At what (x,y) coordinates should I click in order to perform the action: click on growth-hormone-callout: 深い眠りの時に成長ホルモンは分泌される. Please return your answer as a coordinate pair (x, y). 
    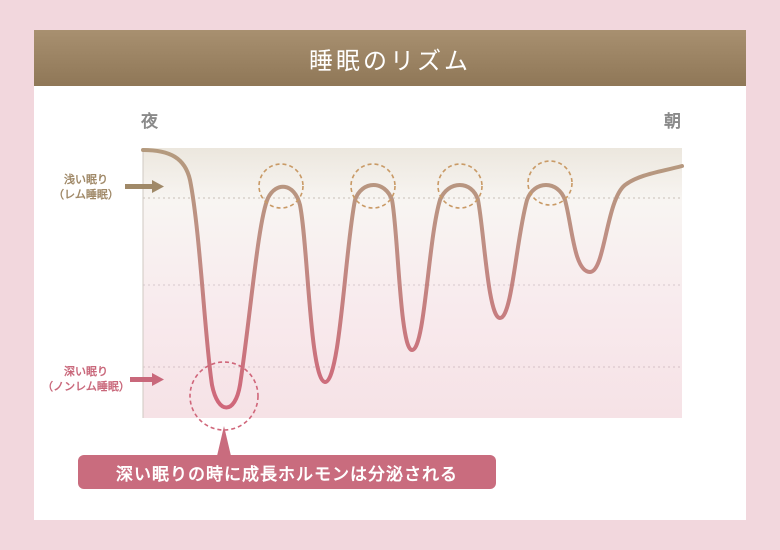
    Looking at the image, I should click on (287, 472).